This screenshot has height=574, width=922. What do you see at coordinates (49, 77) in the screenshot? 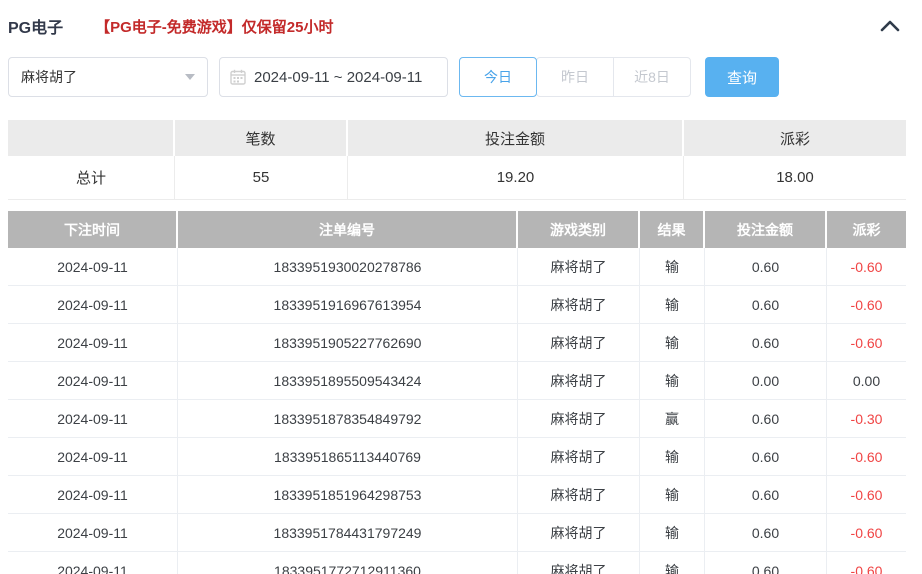
I see `game-select-value: 麻将胡了` at bounding box center [49, 77].